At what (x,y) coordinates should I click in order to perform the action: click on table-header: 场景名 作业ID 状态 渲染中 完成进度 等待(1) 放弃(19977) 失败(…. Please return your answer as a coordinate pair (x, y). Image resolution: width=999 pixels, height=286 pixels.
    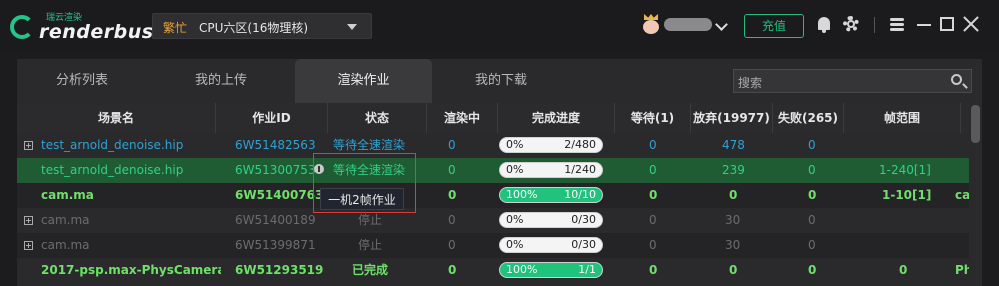
    Looking at the image, I should click on (493, 118).